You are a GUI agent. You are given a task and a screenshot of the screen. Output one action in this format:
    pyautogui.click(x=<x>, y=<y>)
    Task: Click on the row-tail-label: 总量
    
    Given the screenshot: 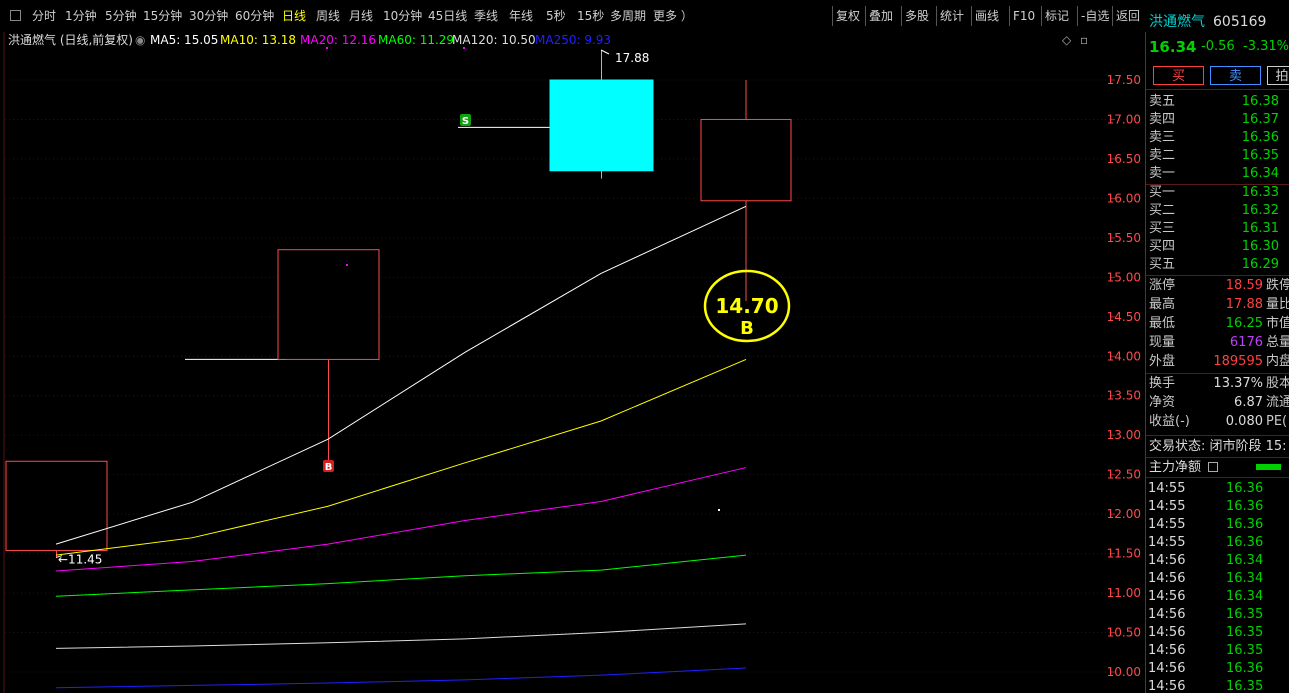 What is the action you would take?
    pyautogui.click(x=1277, y=342)
    